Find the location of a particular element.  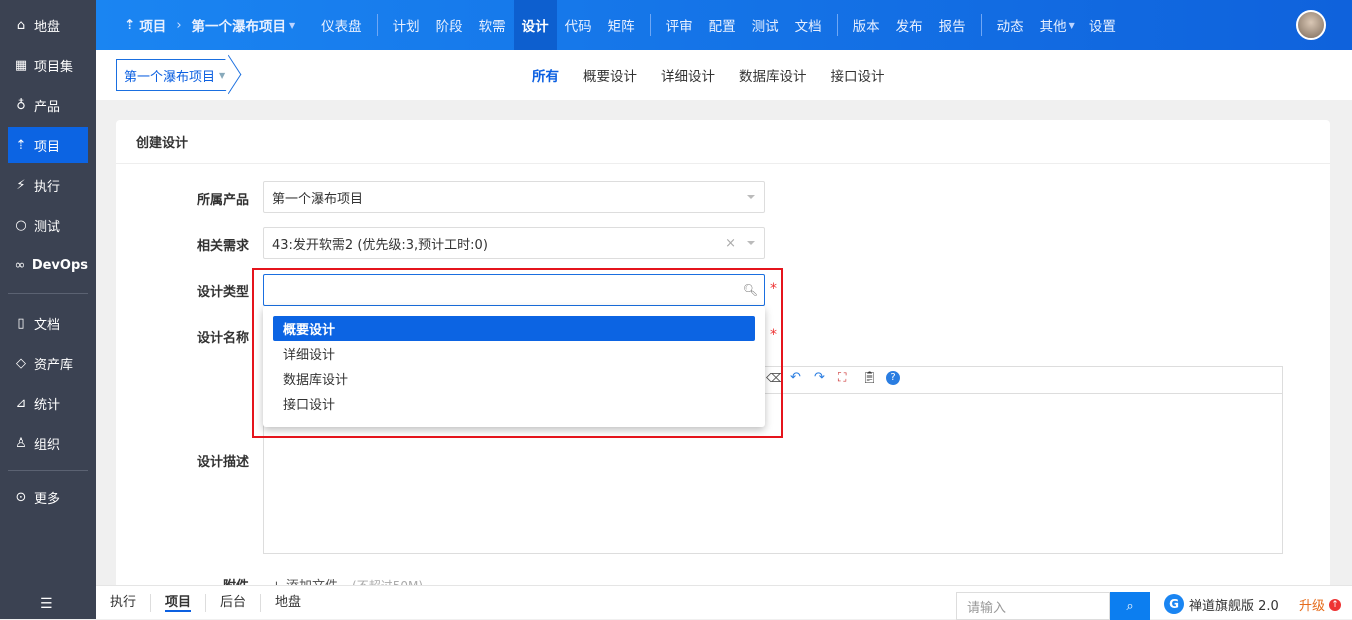

fullscreen-icon: ⛶ is located at coordinates (842, 377).